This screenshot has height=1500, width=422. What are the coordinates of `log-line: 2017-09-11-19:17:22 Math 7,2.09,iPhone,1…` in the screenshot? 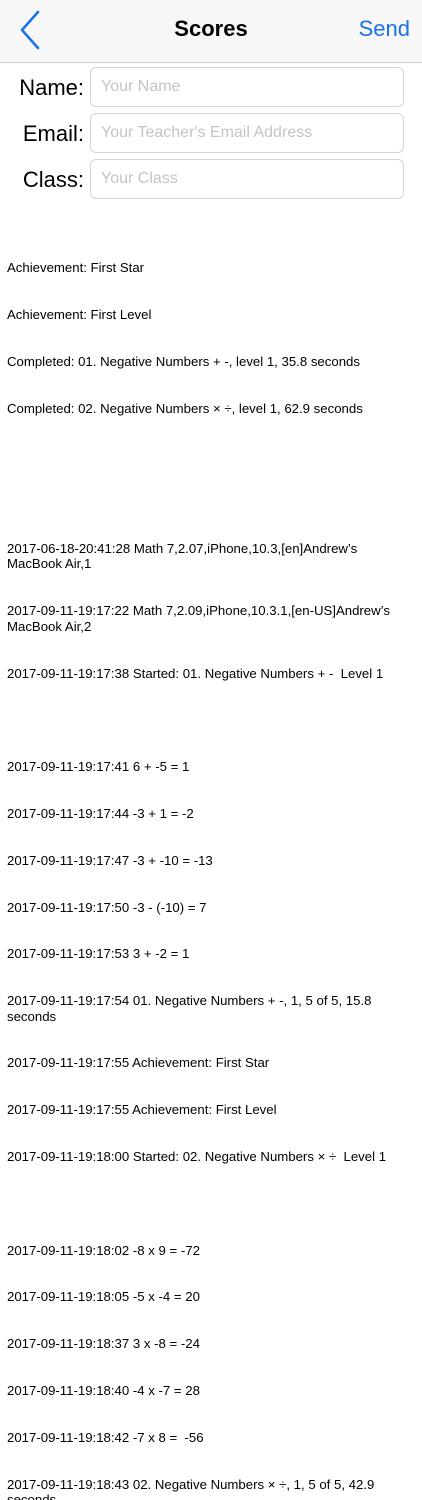 It's located at (211, 618).